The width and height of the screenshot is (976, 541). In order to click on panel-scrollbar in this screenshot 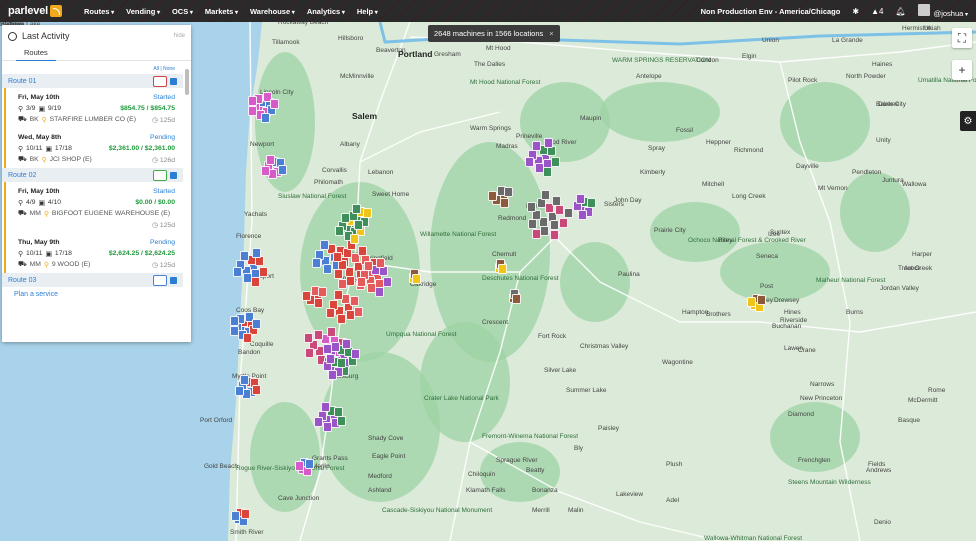, I will do `click(187, 82)`.